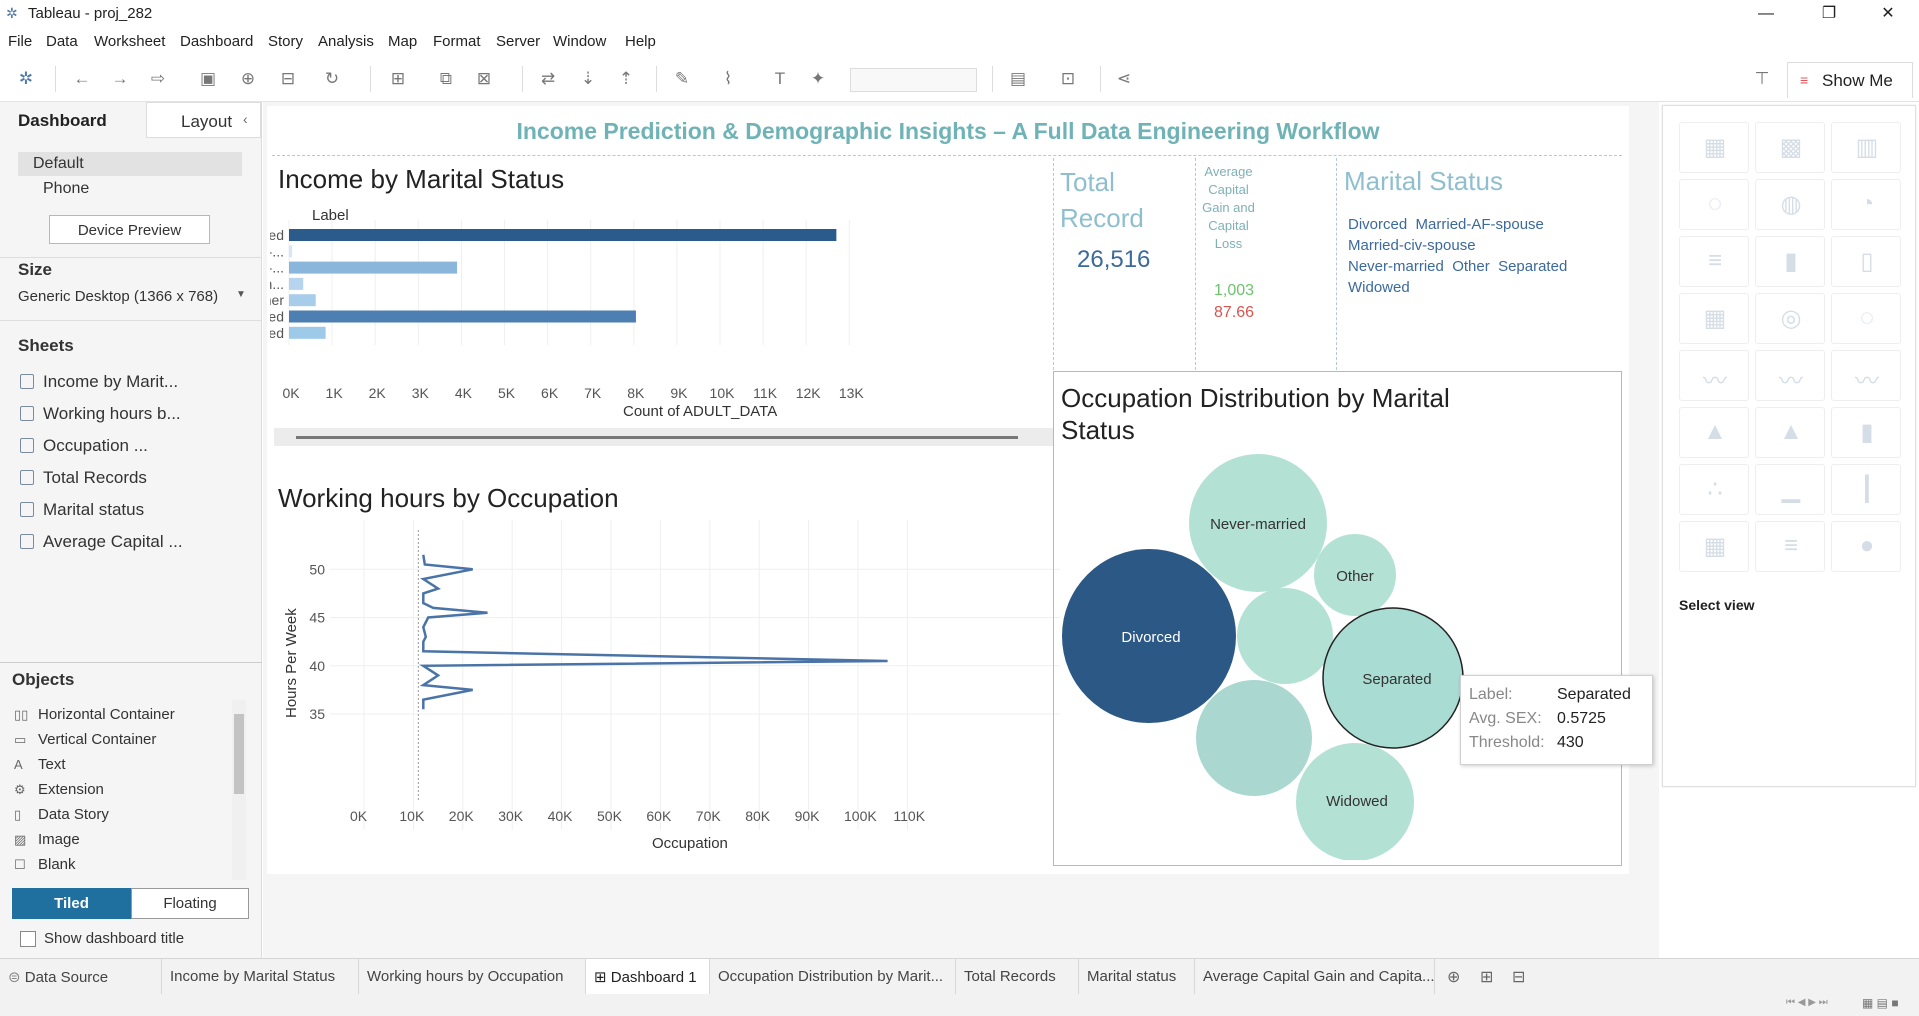 This screenshot has height=1016, width=1919. Describe the element at coordinates (1137, 977) in the screenshot. I see `tab-marital-status: Marital status` at that location.